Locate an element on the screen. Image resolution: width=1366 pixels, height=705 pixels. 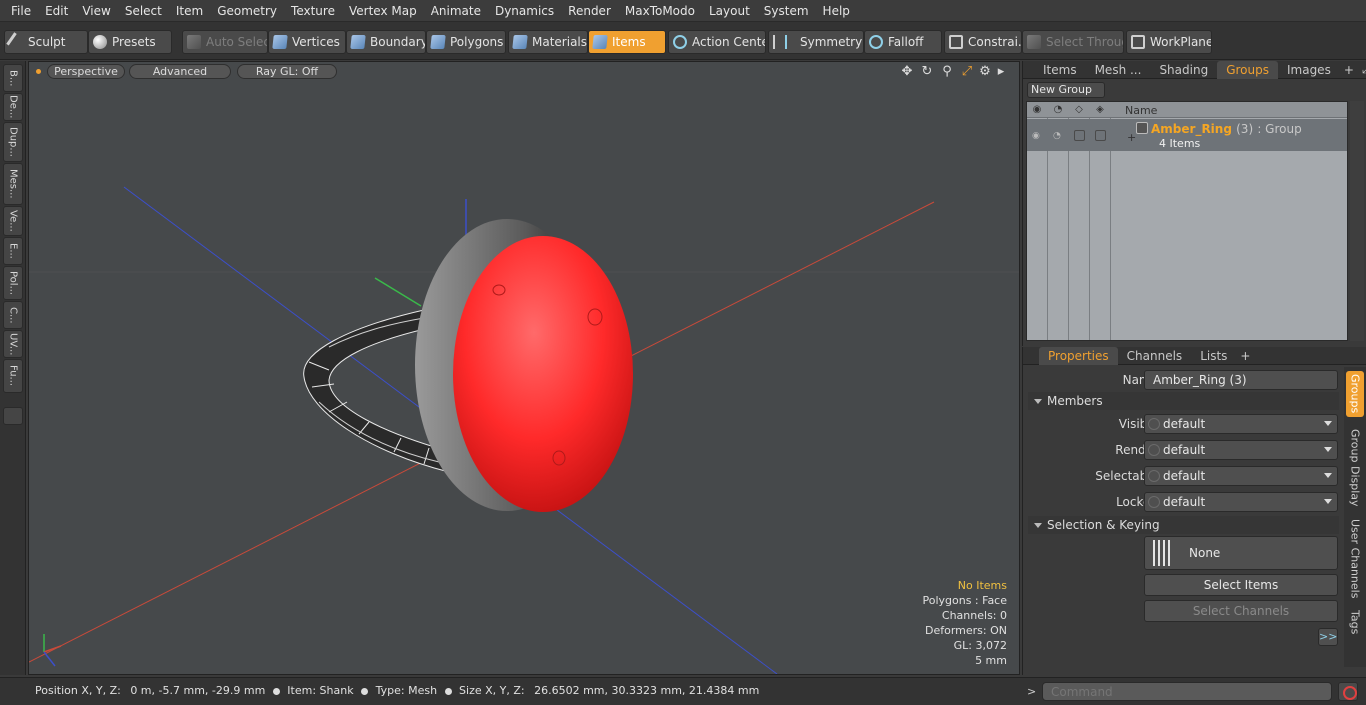
maximize-icon: ⤢ is located at coordinates (967, 72).